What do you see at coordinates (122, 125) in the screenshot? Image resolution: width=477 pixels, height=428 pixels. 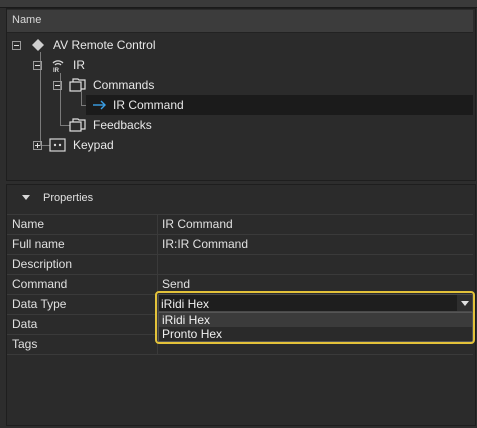 I see `tree-item-feedbacks: Feedbacks` at bounding box center [122, 125].